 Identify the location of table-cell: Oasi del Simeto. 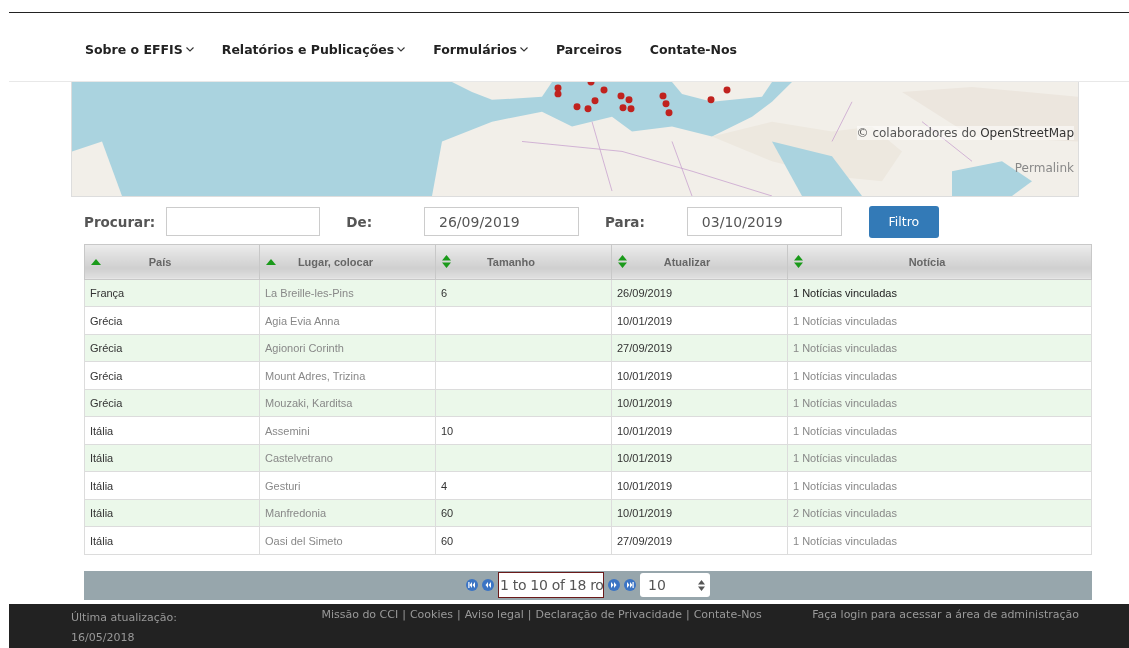
(304, 540).